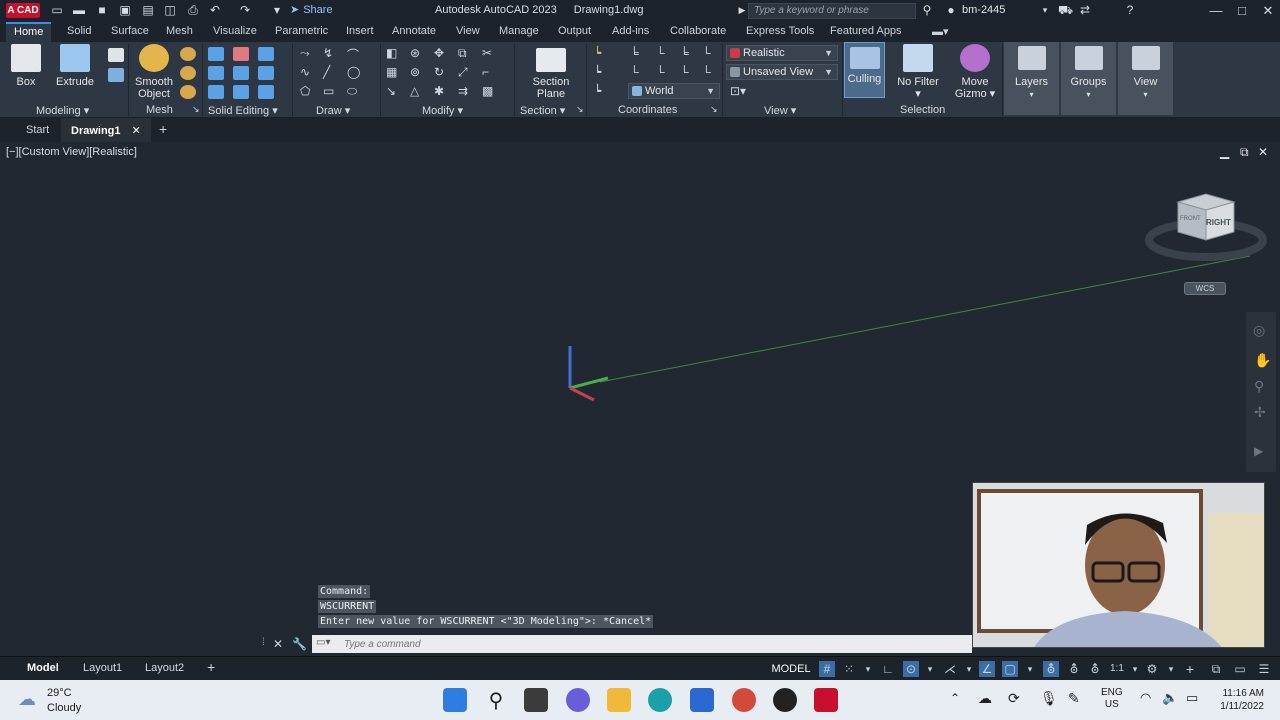 The width and height of the screenshot is (1280, 720). What do you see at coordinates (59, 693) in the screenshot?
I see `weather-temperature: 29°C` at bounding box center [59, 693].